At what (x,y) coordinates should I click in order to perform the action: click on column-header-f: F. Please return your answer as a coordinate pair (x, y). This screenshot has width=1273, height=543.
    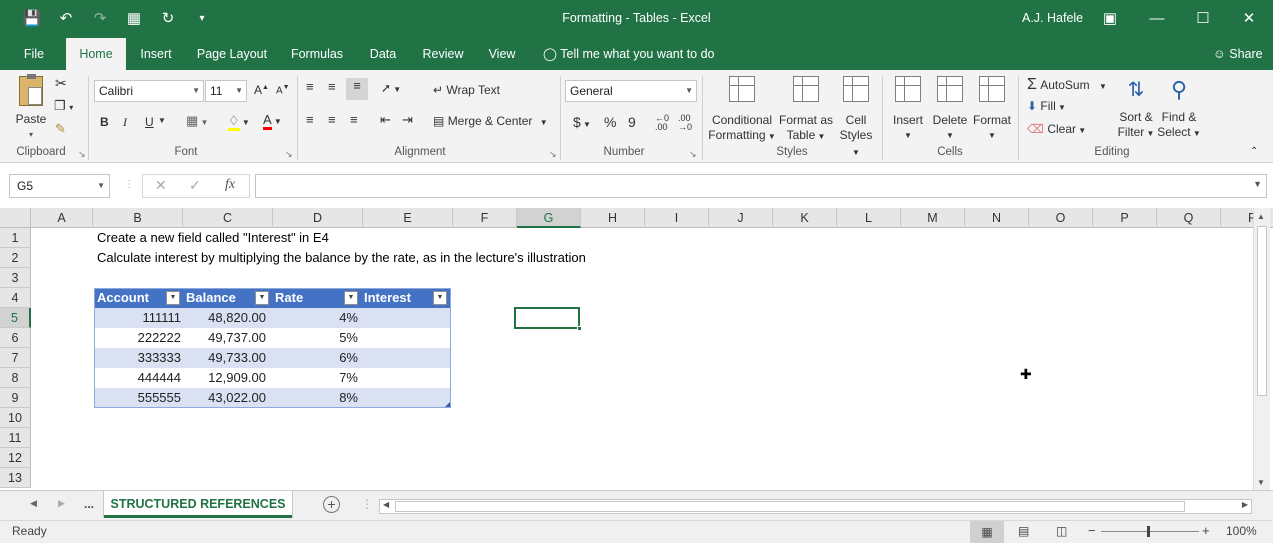
    Looking at the image, I should click on (485, 218).